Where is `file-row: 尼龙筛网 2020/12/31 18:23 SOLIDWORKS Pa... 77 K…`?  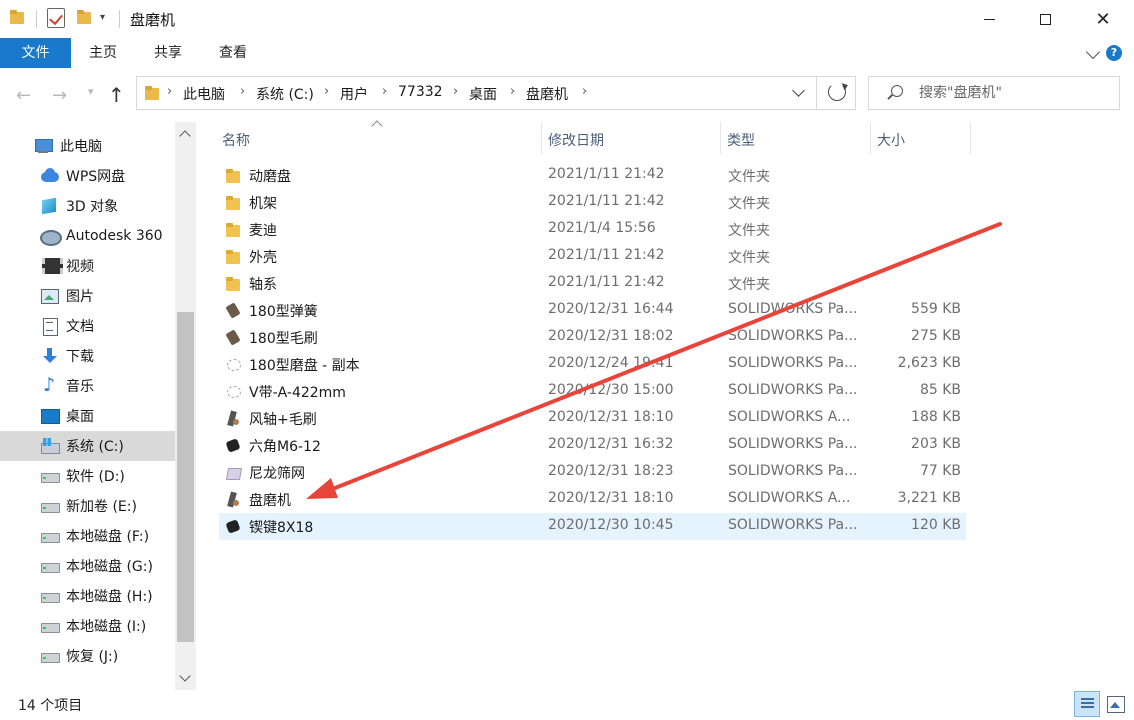 file-row: 尼龙筛网 2020/12/31 18:23 SOLIDWORKS Pa... 77 K… is located at coordinates (592, 472).